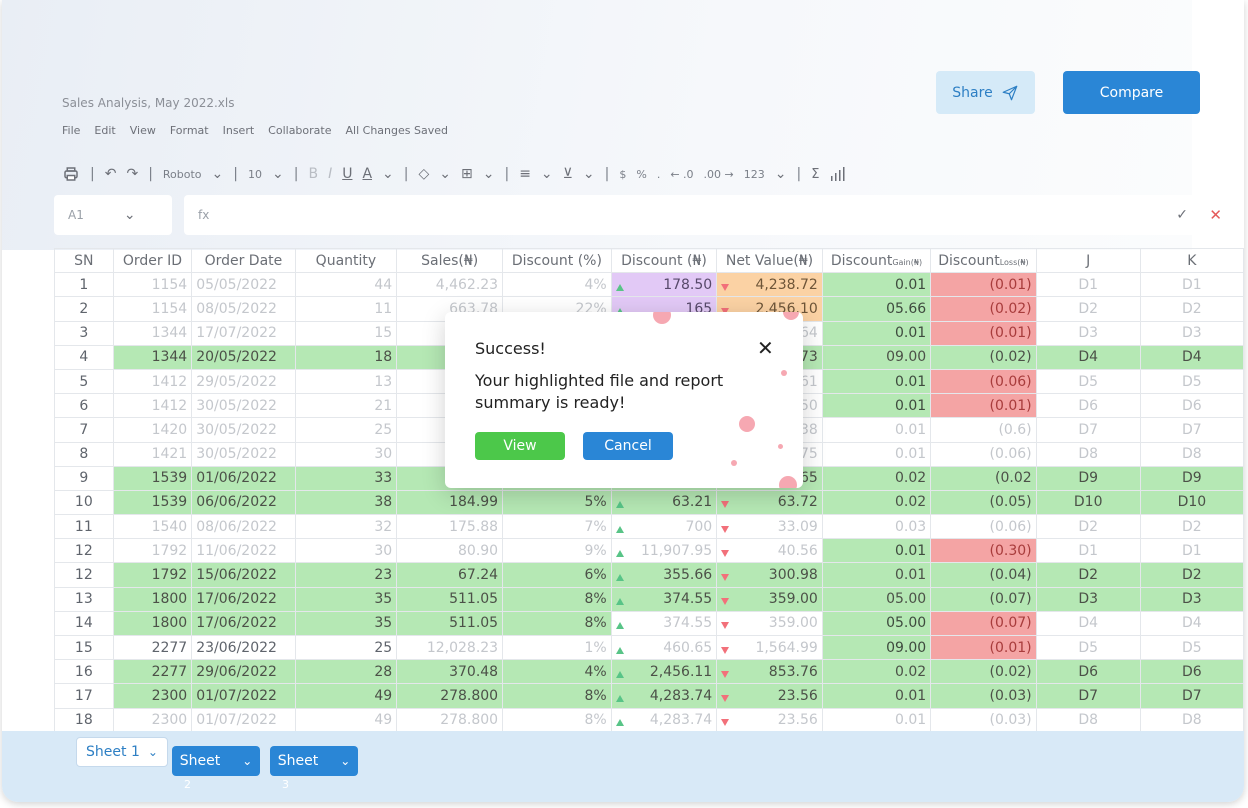 This screenshot has width=1248, height=808. I want to click on quantity-cell: 23, so click(346, 575).